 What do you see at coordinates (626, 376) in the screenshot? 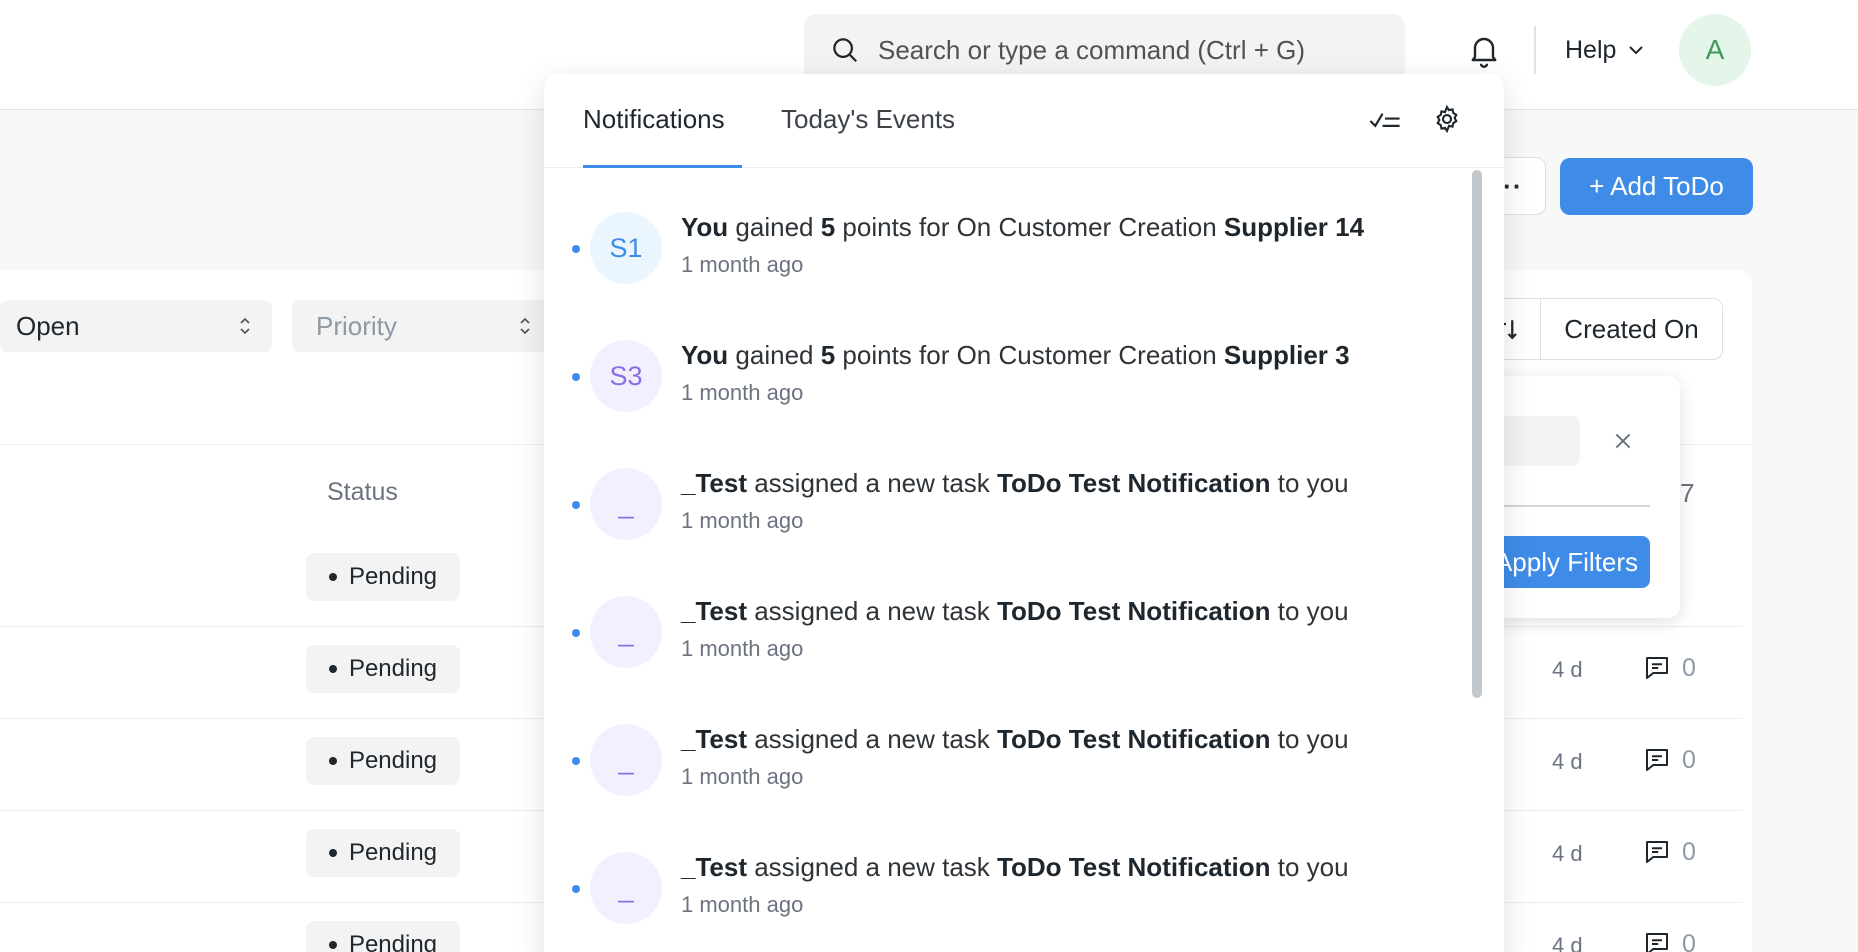
I see `notification-avatar: S3` at bounding box center [626, 376].